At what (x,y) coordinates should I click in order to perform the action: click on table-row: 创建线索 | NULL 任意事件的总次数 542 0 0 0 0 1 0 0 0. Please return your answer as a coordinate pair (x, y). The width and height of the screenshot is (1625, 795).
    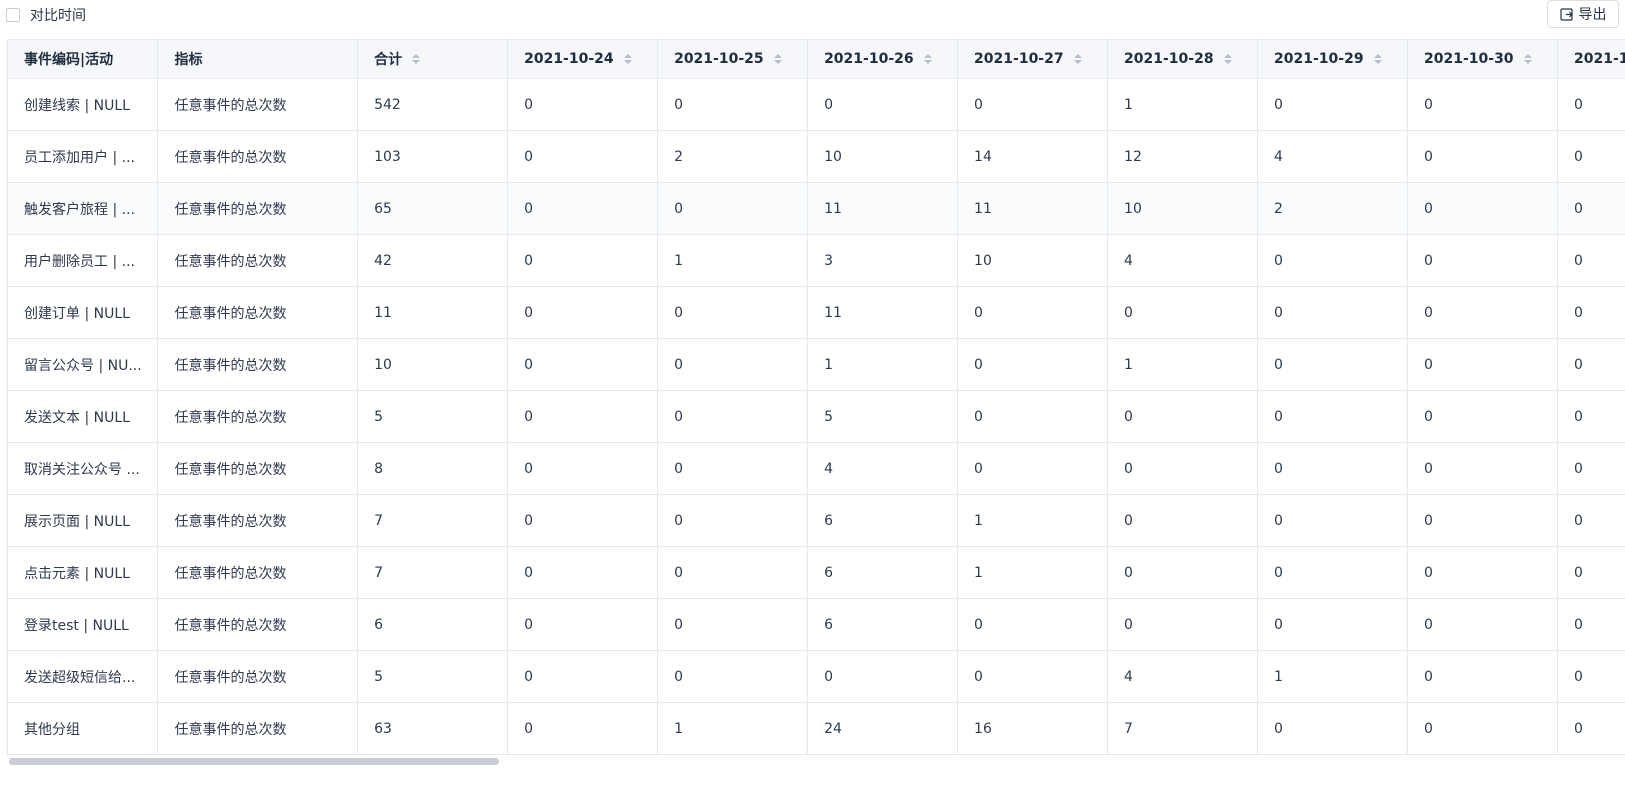
    Looking at the image, I should click on (816, 104).